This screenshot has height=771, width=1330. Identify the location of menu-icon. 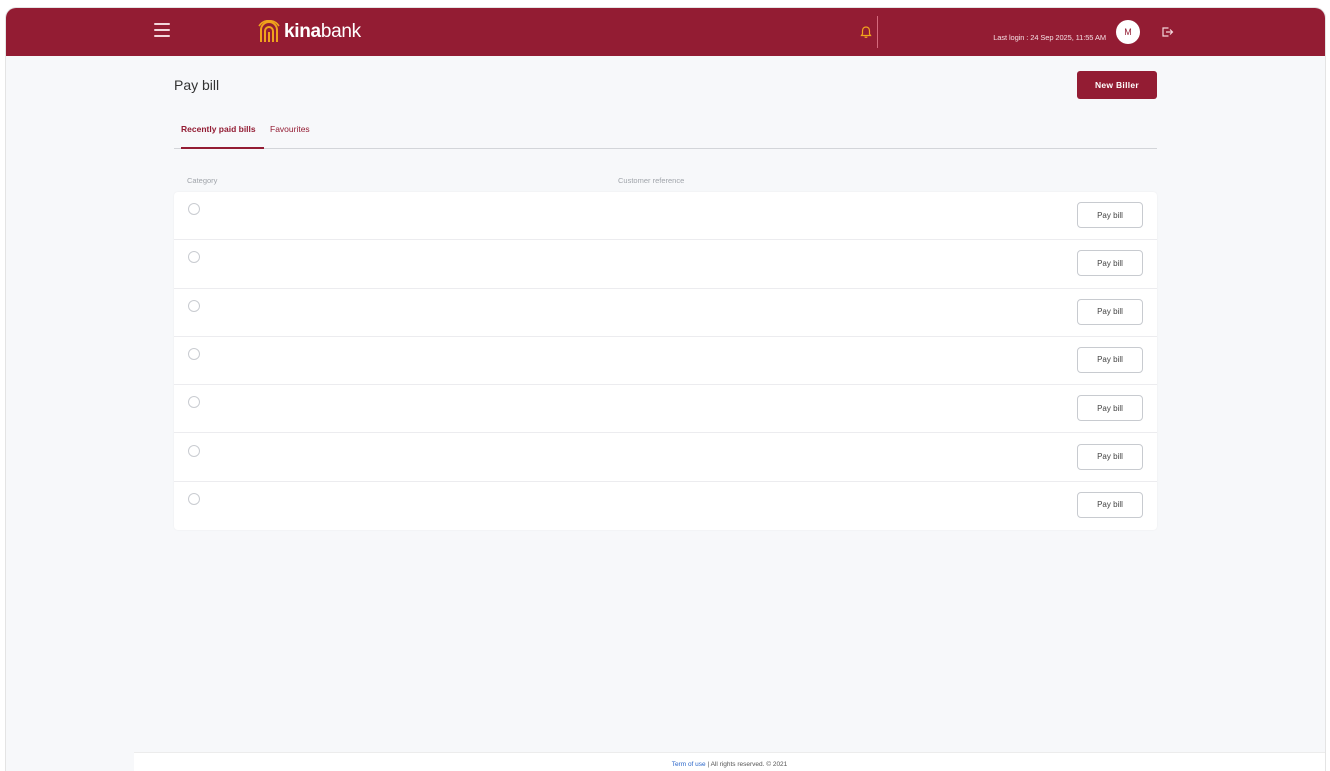
(162, 30).